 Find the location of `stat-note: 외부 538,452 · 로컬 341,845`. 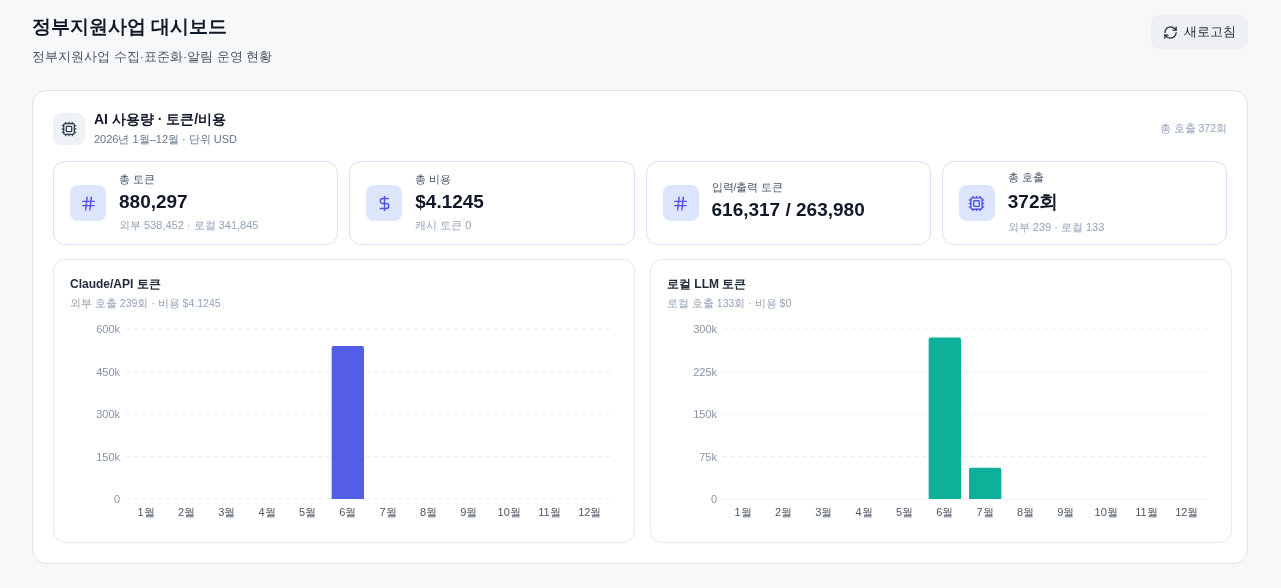

stat-note: 외부 538,452 · 로컬 341,845 is located at coordinates (189, 225).